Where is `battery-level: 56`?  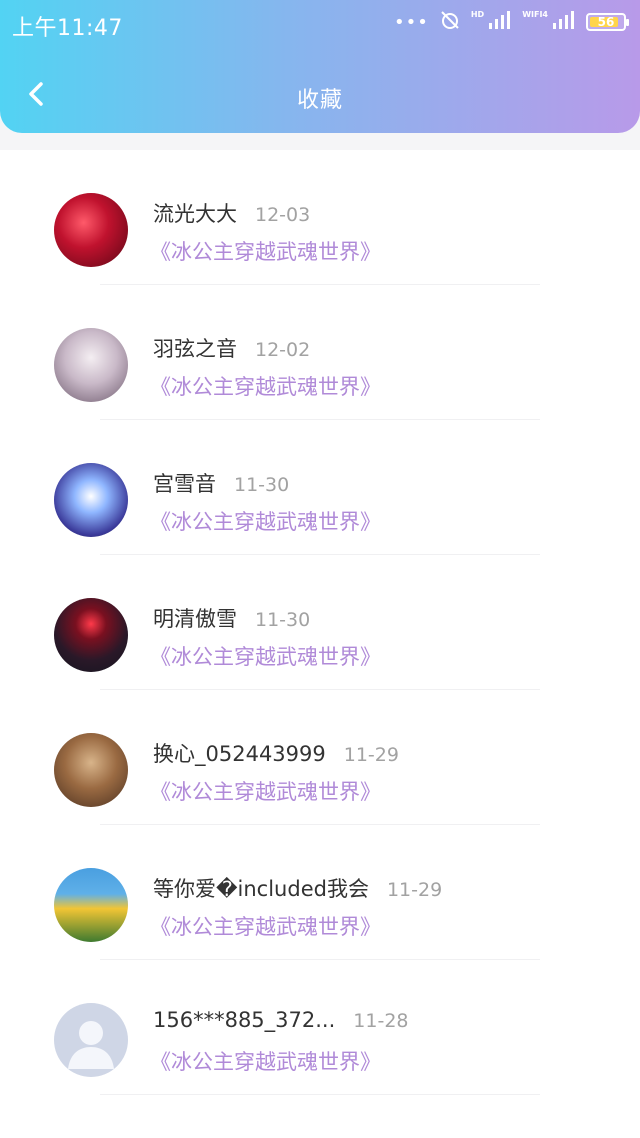
battery-level: 56 is located at coordinates (606, 22).